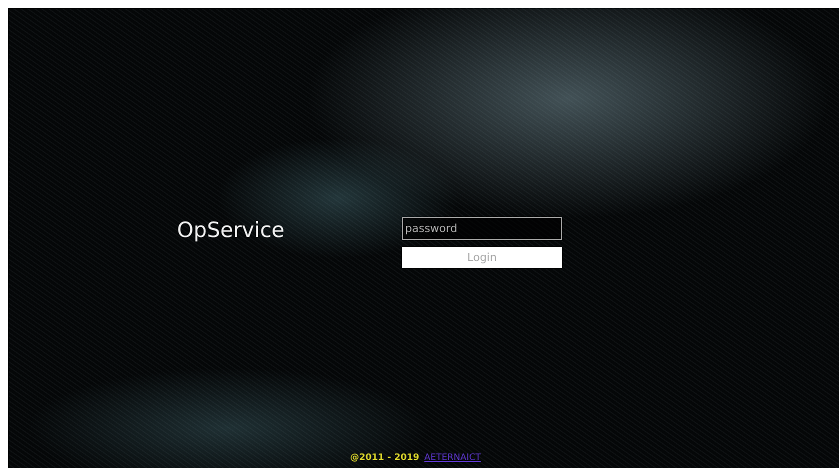 The image size is (839, 468). I want to click on copyright-text: @2011 - 2019, so click(385, 458).